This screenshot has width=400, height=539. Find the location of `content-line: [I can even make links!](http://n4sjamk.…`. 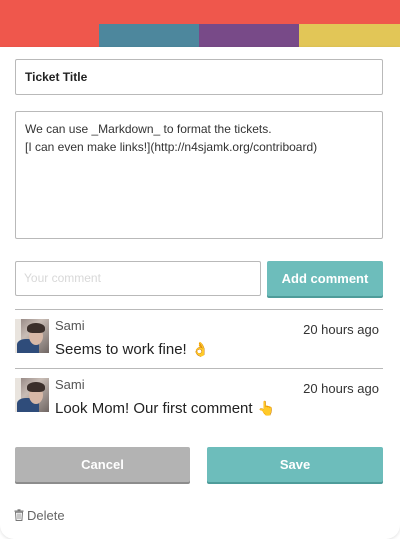

content-line: [I can even make links!](http://n4sjamk.… is located at coordinates (171, 147).